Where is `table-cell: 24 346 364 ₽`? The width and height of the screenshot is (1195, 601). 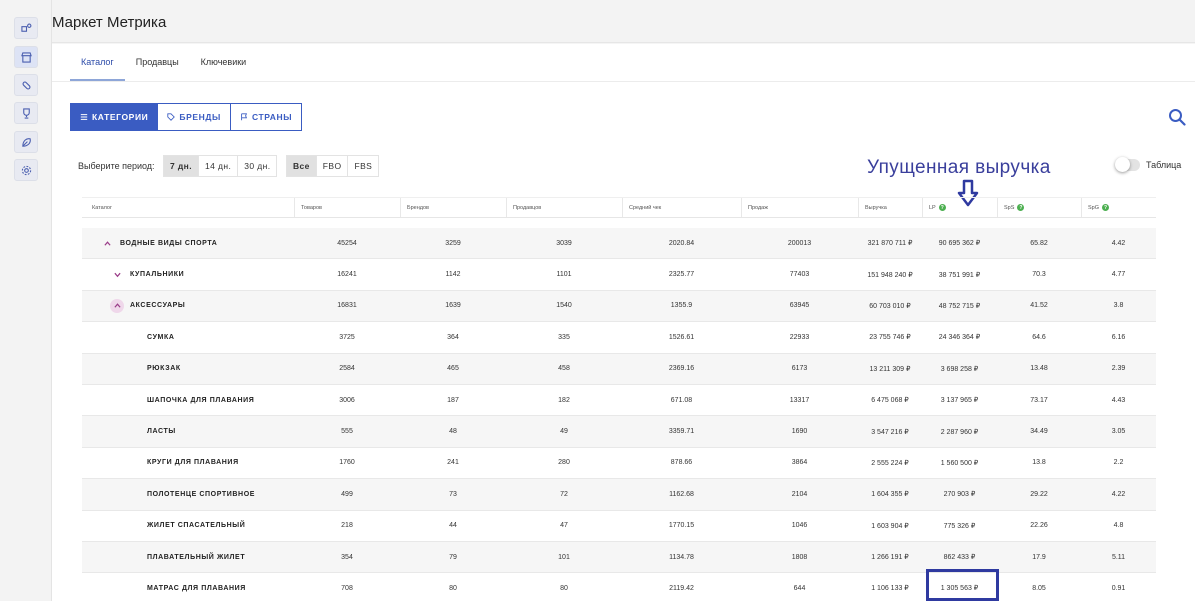 table-cell: 24 346 364 ₽ is located at coordinates (959, 338).